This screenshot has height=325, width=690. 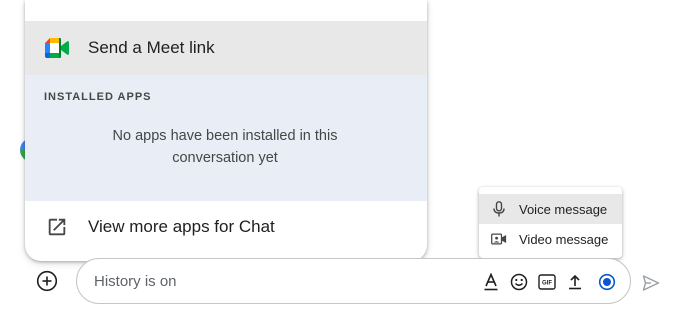 I want to click on send-meet-link-label: Send a Meet link, so click(x=151, y=47).